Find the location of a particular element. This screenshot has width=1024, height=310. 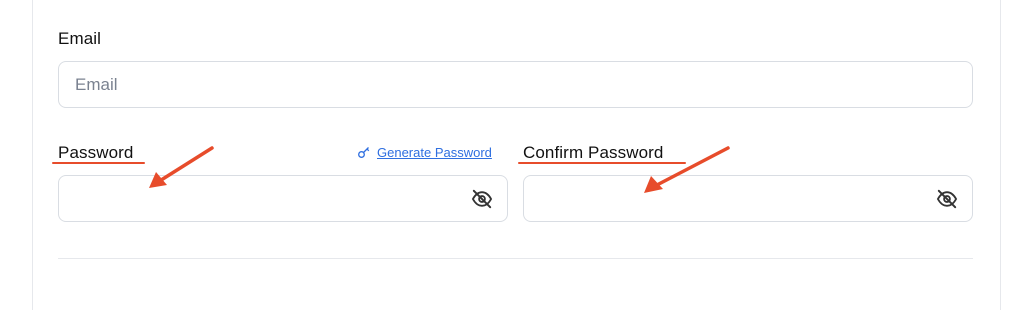

email-input is located at coordinates (515, 84).